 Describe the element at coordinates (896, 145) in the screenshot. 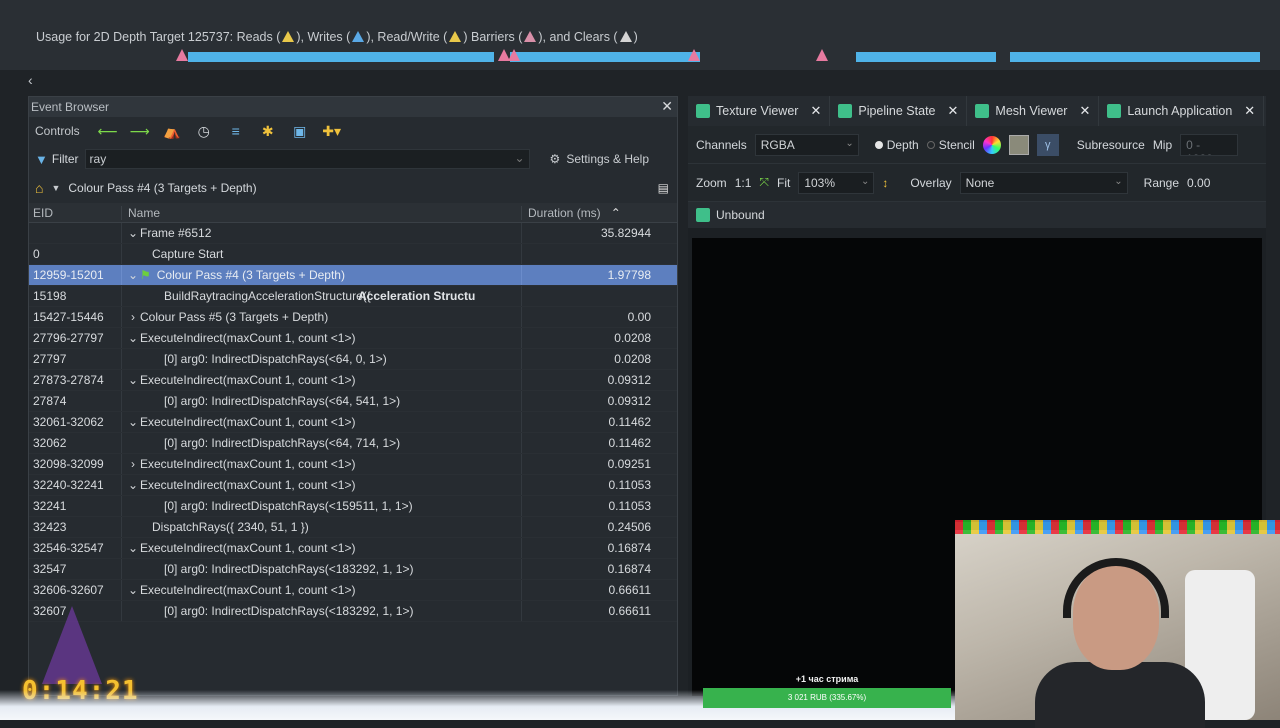

I see `depth-radio: Depth` at that location.